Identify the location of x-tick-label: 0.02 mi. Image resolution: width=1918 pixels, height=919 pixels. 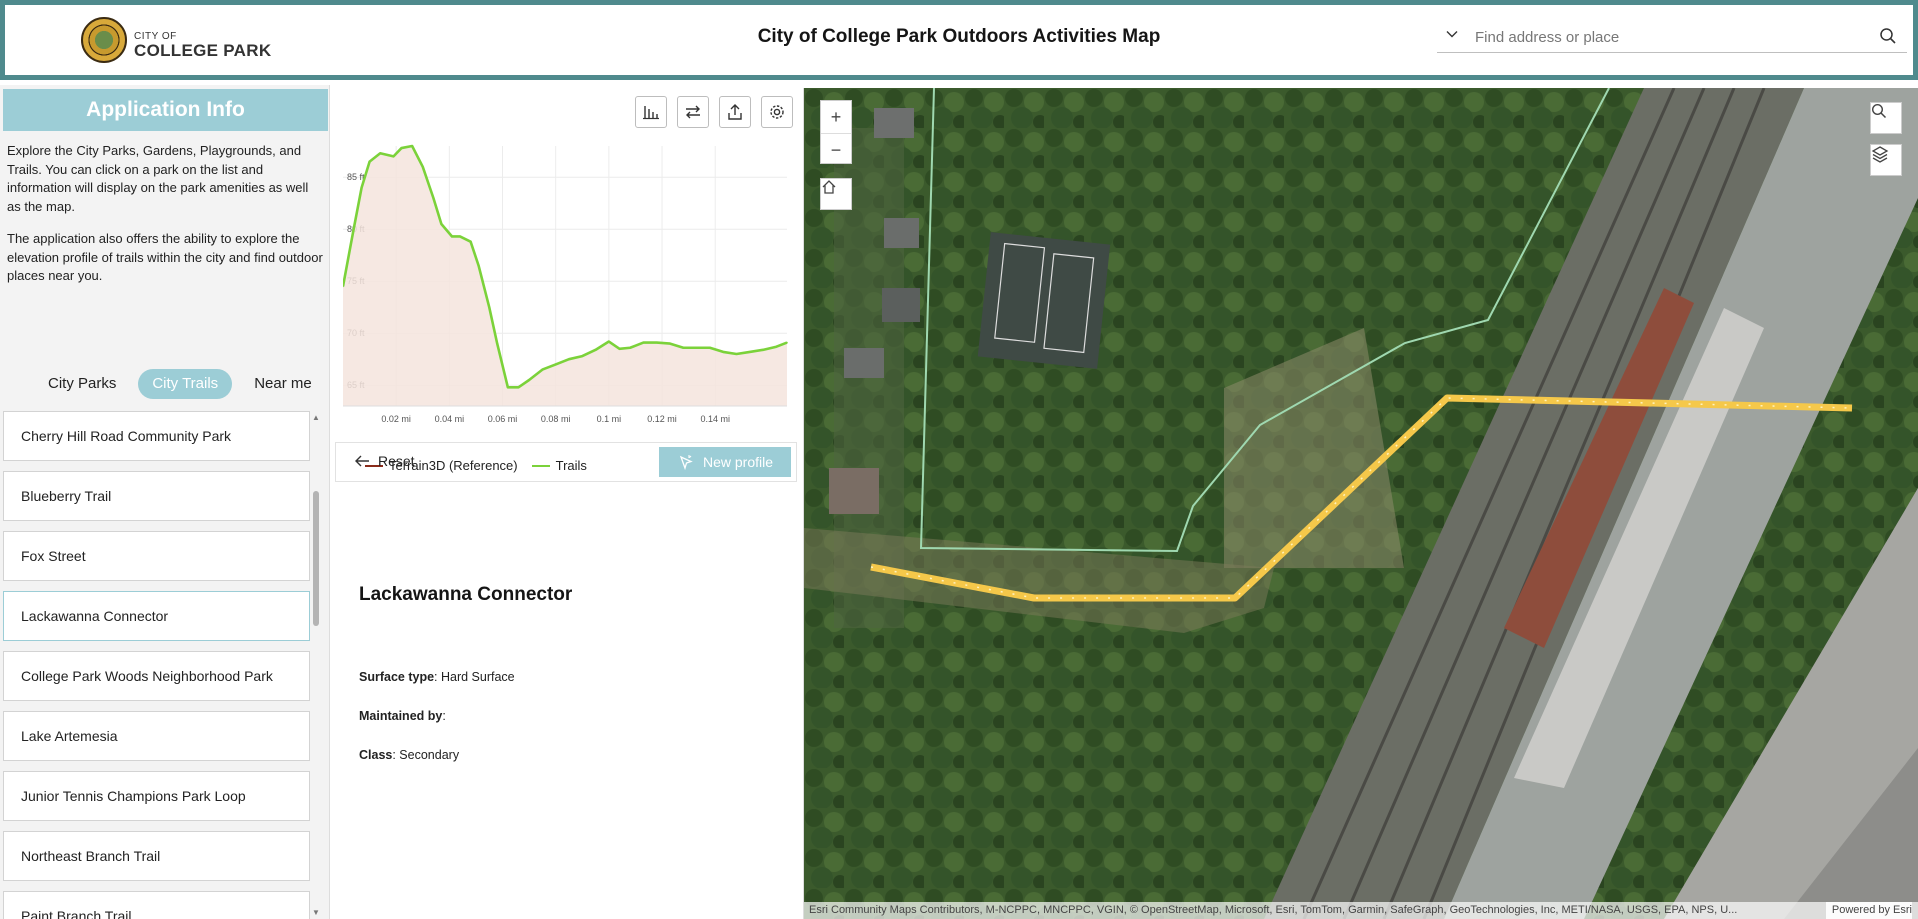
(396, 419).